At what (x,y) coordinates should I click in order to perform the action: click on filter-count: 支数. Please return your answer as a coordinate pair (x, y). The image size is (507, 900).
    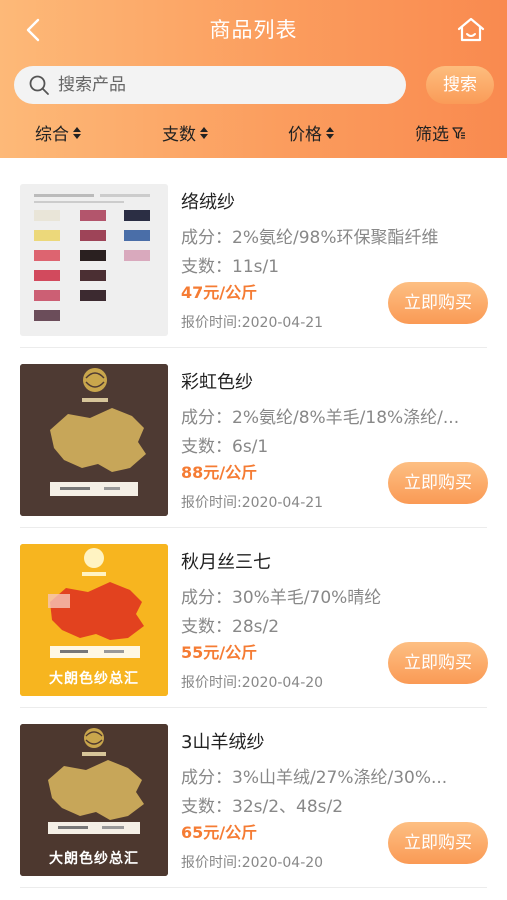
    Looking at the image, I should click on (185, 132).